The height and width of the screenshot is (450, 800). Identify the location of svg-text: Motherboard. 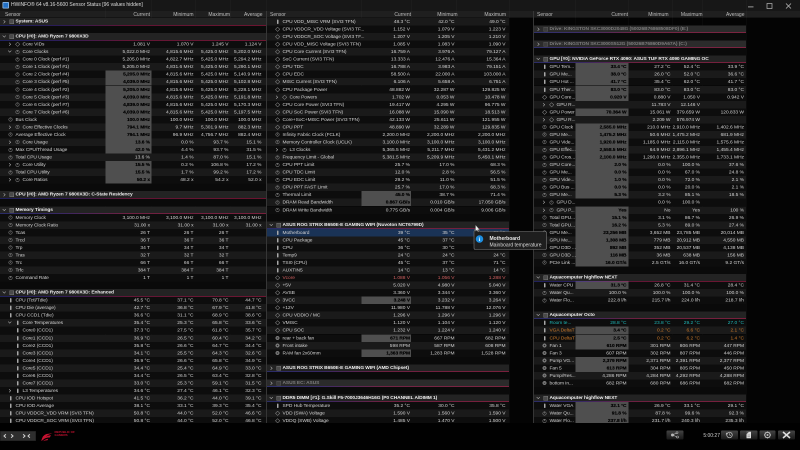
(505, 239).